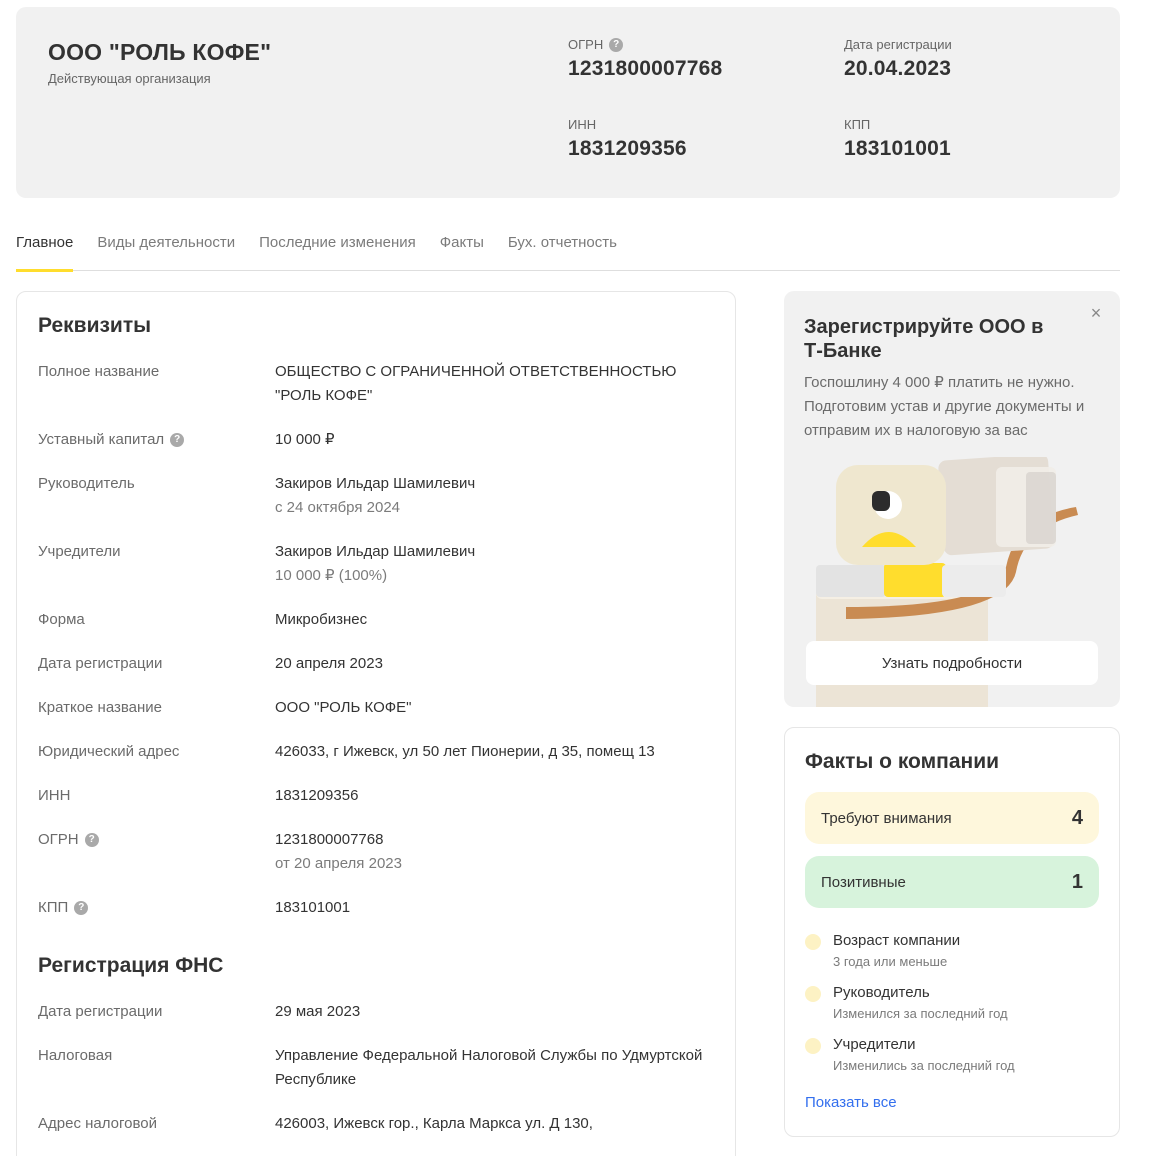  I want to click on fact-title: Возраст компании, so click(897, 940).